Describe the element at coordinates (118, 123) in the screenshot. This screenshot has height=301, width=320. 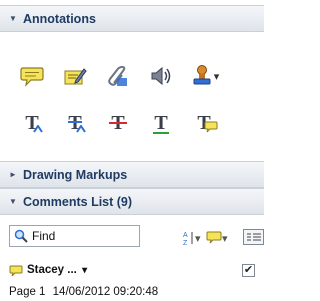
I see `strikethrough-icon: T` at that location.